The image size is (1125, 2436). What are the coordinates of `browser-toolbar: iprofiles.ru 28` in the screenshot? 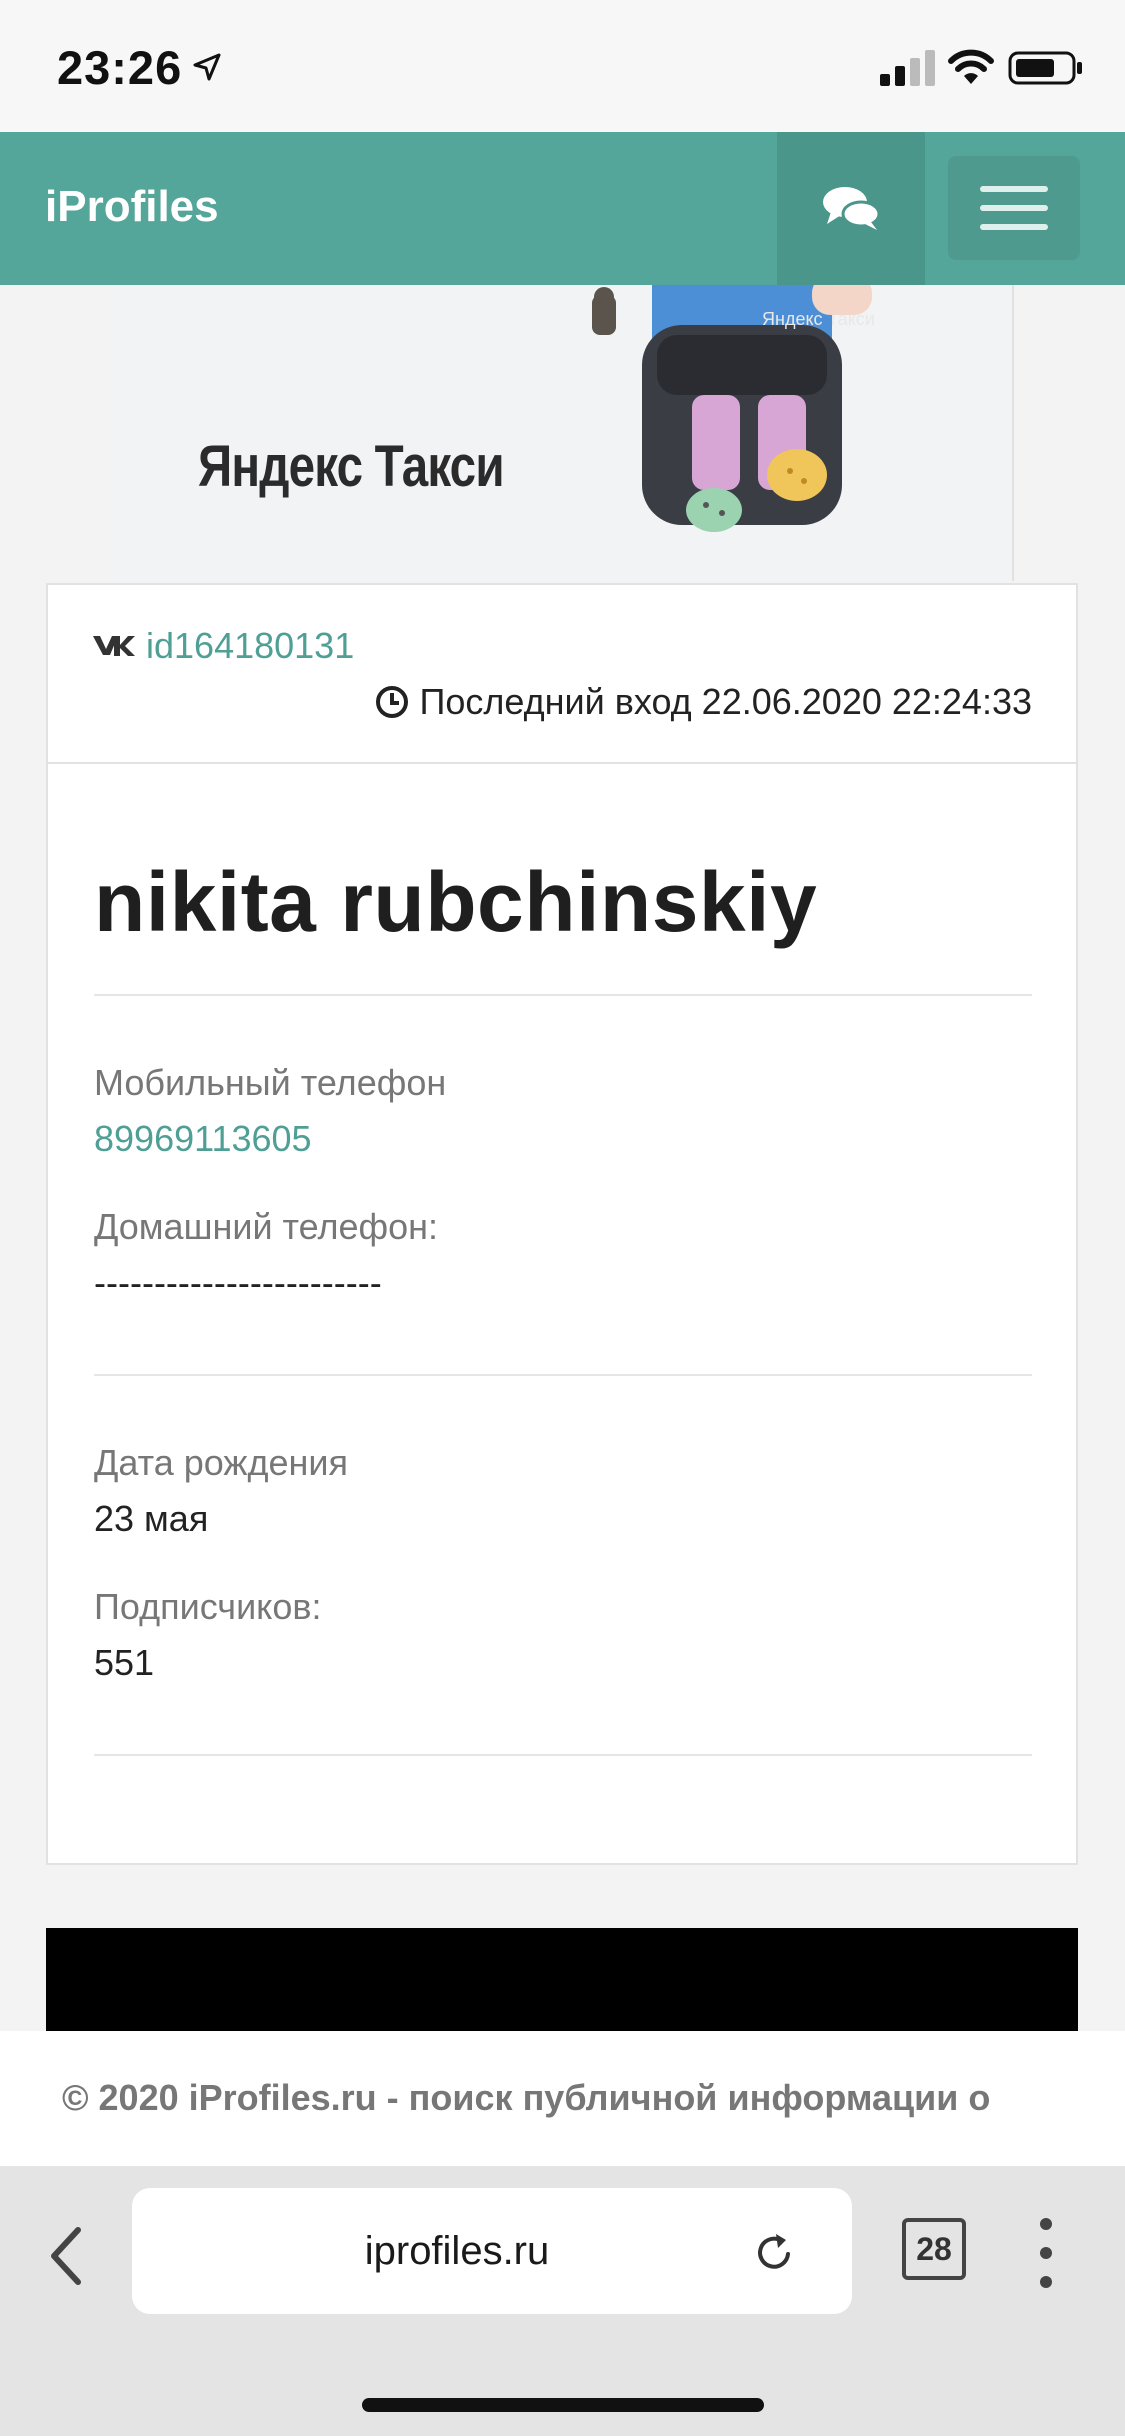 It's located at (562, 2301).